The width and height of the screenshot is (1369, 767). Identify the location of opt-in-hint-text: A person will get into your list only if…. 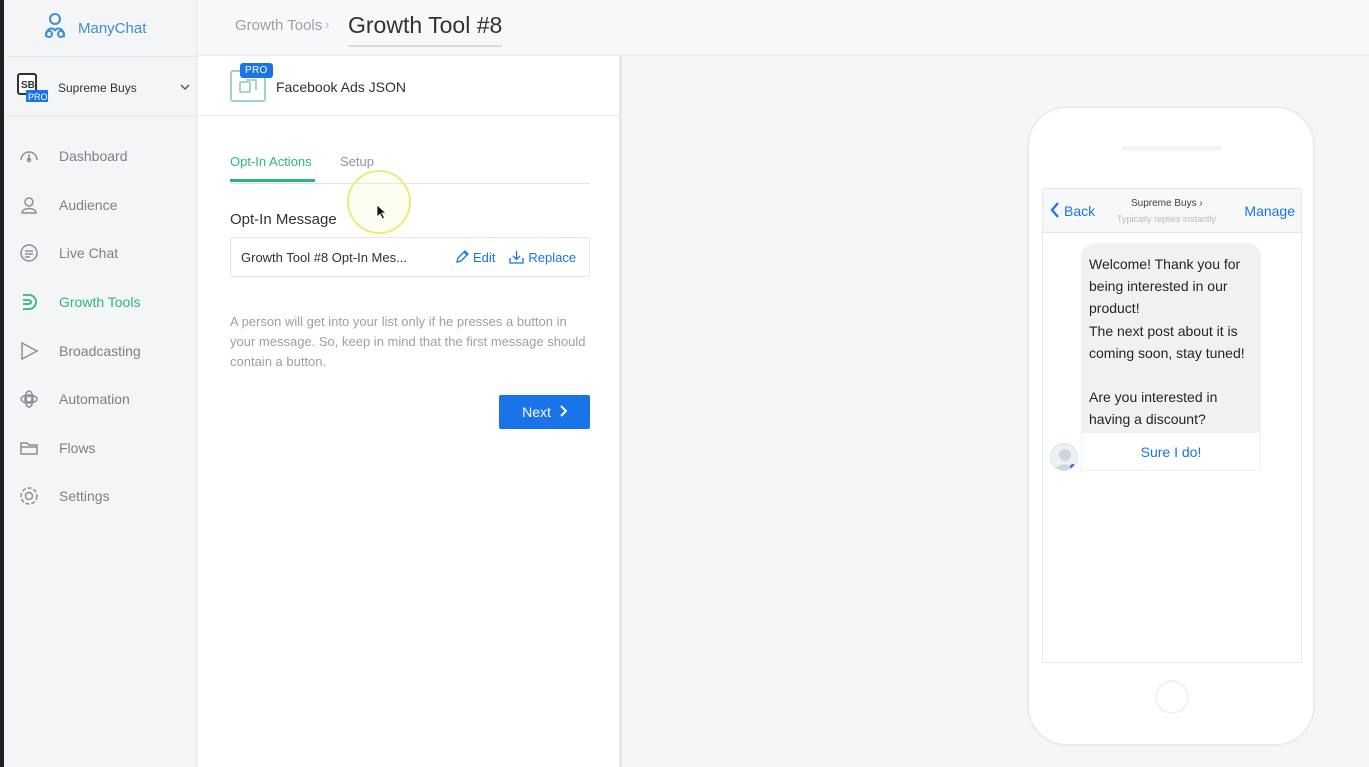
(408, 341).